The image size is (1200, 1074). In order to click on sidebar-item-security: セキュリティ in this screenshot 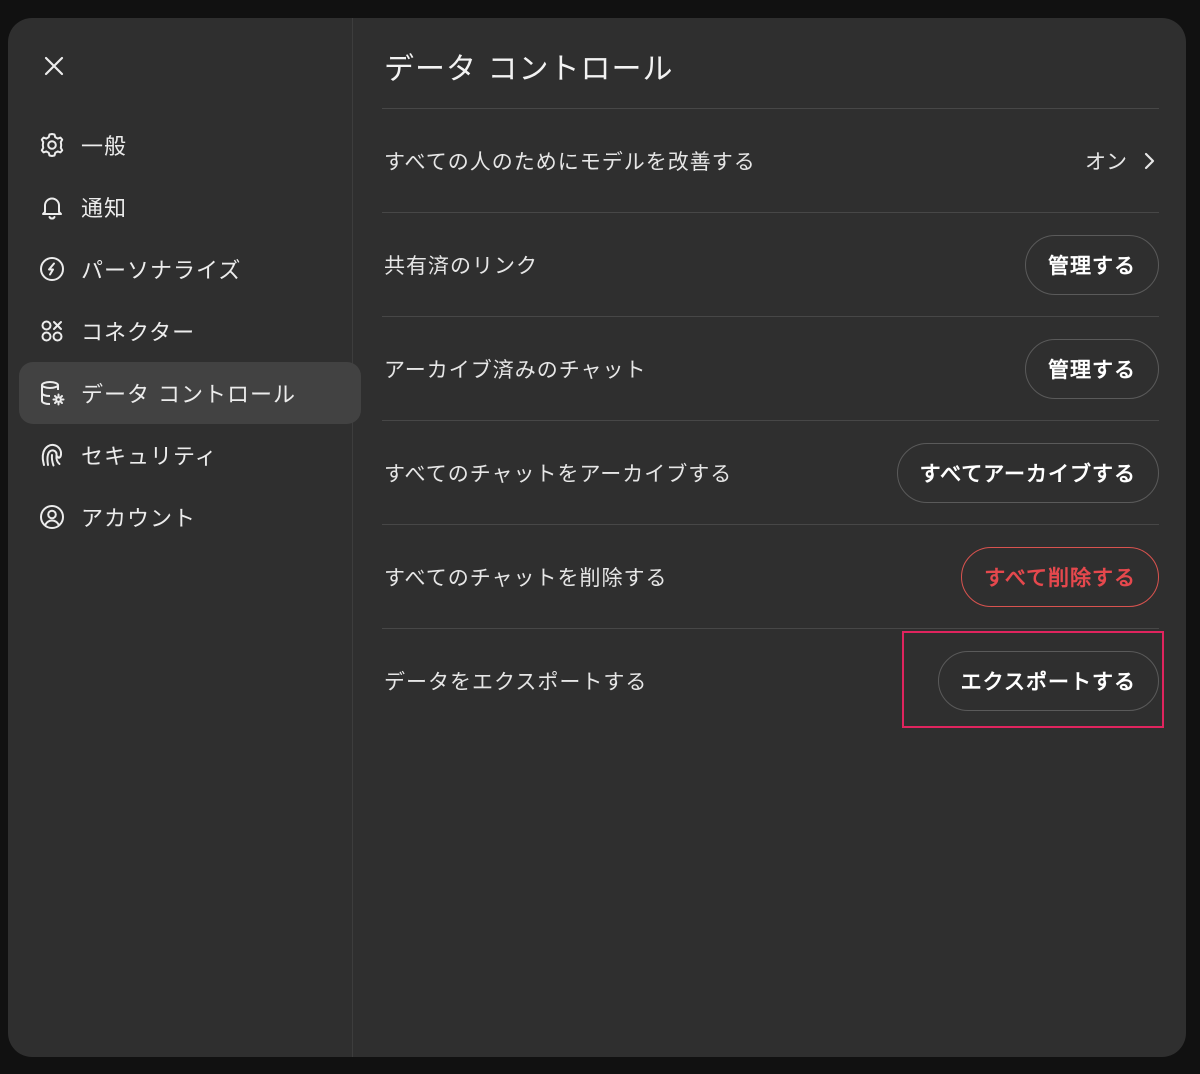, I will do `click(190, 455)`.